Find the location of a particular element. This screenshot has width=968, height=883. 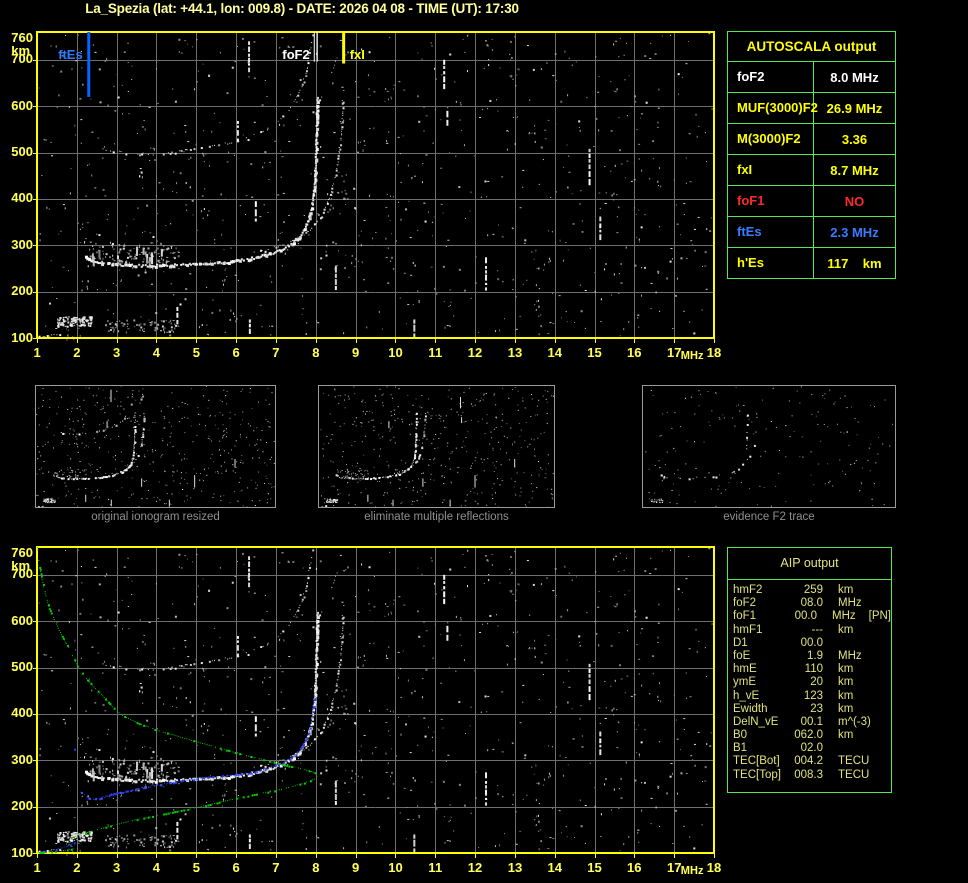

list-item: TEC[Top] 008.3 TECU is located at coordinates (801, 774).